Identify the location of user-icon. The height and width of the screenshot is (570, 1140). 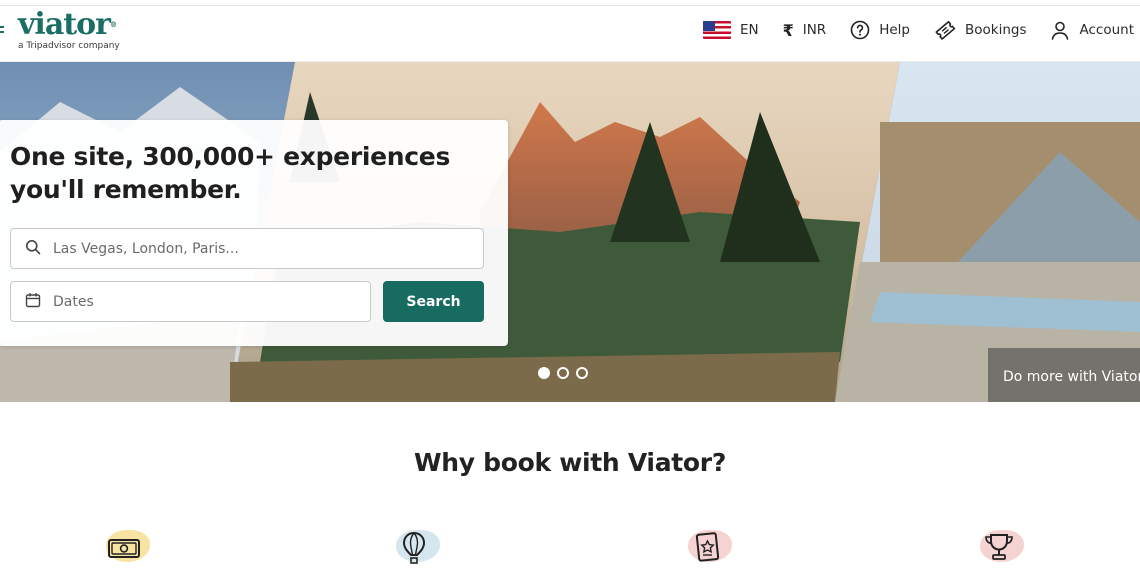
(1060, 30).